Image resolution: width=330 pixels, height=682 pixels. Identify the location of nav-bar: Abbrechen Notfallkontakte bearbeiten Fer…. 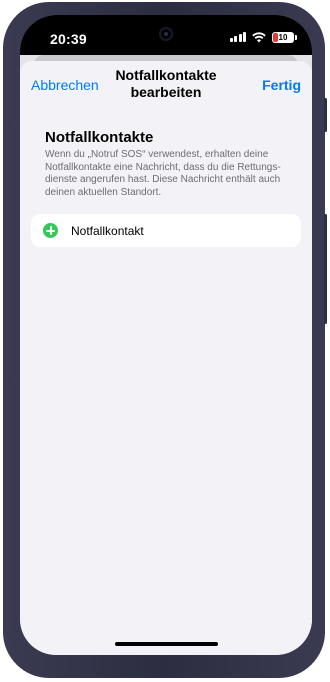
(166, 86).